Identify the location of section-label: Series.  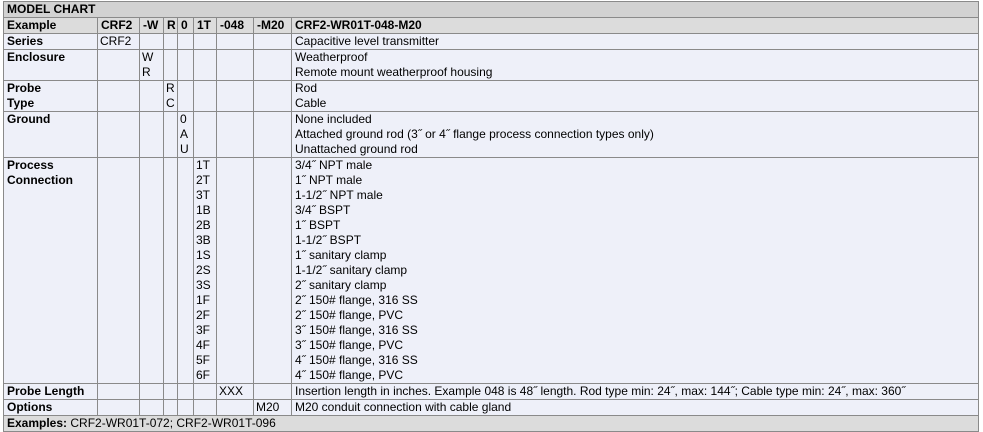
(50, 41).